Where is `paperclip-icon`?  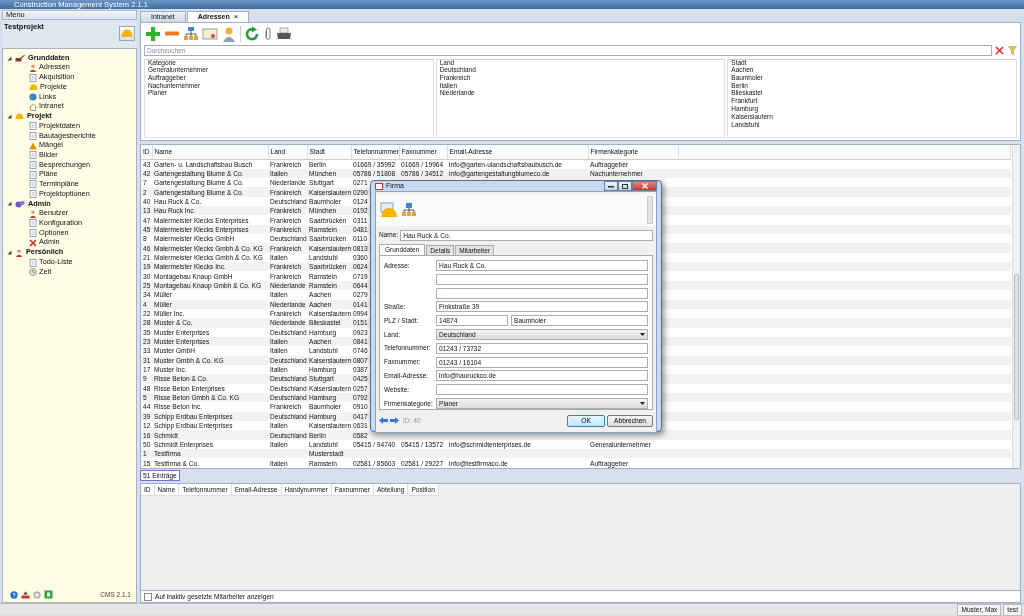
paperclip-icon is located at coordinates (268, 34).